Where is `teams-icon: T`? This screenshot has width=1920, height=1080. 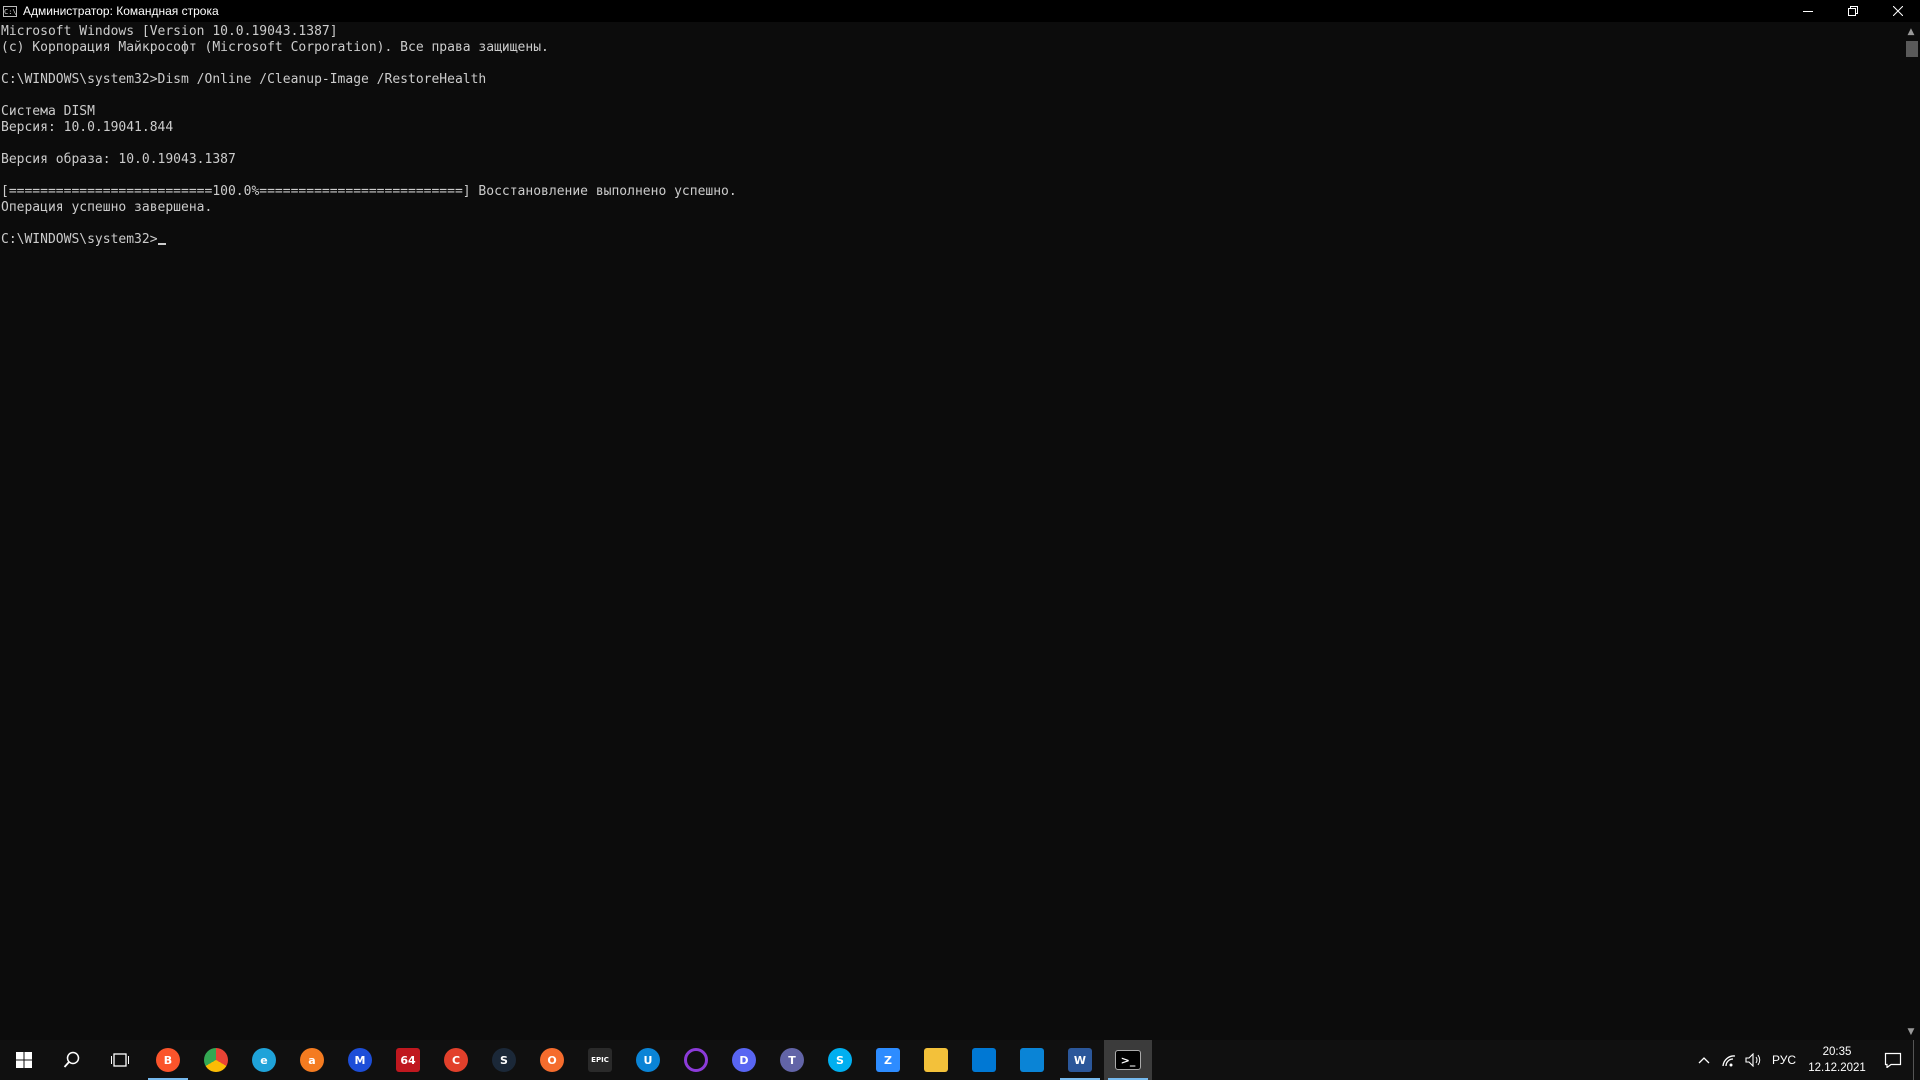 teams-icon: T is located at coordinates (792, 1060).